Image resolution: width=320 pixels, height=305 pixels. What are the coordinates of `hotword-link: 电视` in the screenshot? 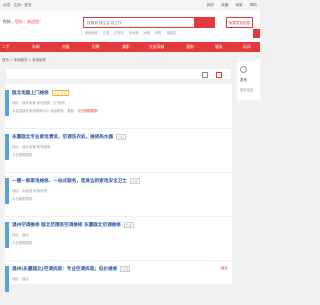 It's located at (158, 33).